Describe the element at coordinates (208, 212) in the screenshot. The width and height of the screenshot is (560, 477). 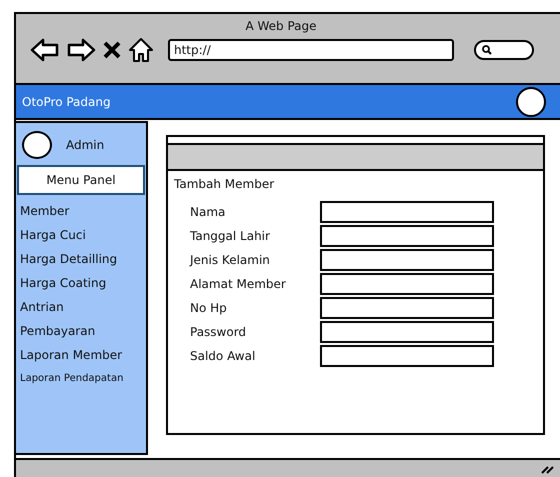
I see `field-label: Nama` at that location.